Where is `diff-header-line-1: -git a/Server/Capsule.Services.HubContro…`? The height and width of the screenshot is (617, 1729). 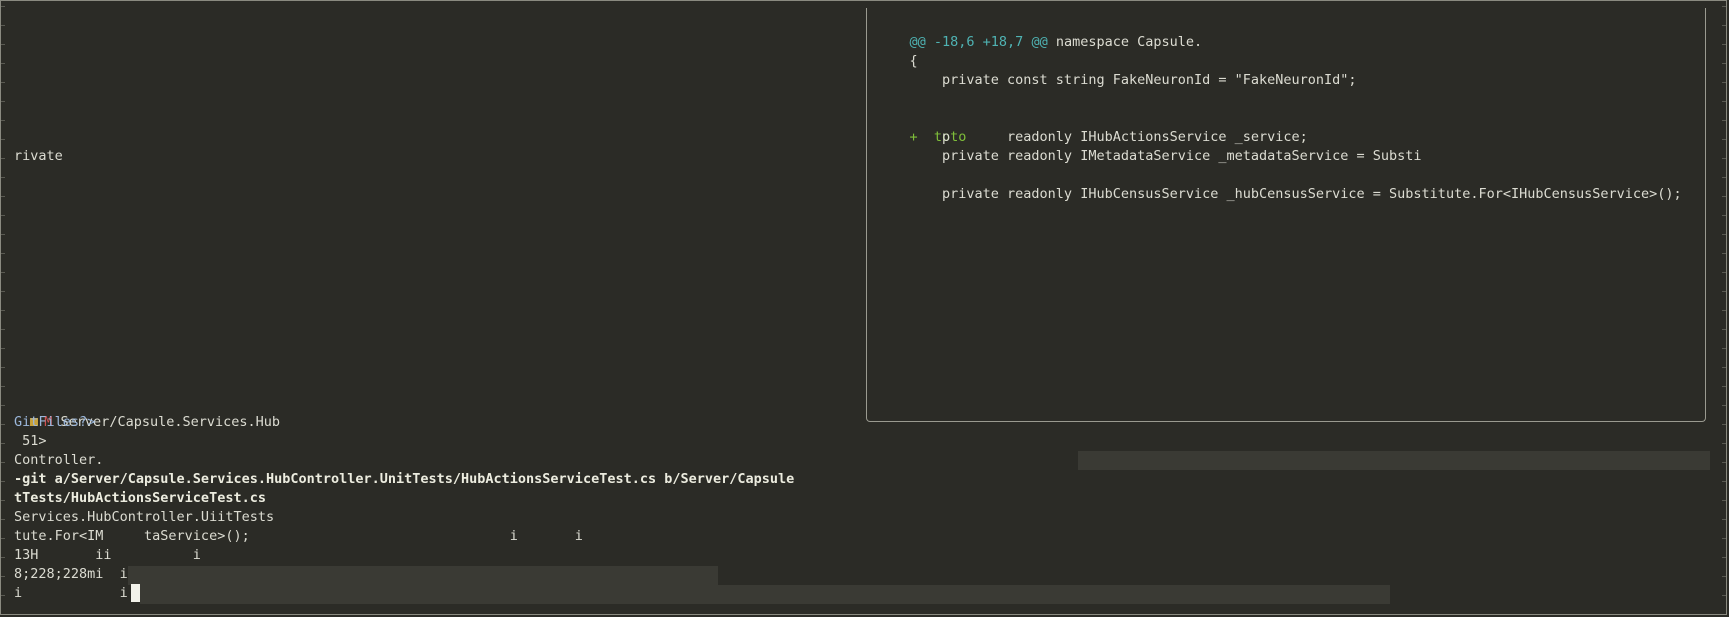 diff-header-line-1: -git a/Server/Capsule.Services.HubContro… is located at coordinates (404, 479).